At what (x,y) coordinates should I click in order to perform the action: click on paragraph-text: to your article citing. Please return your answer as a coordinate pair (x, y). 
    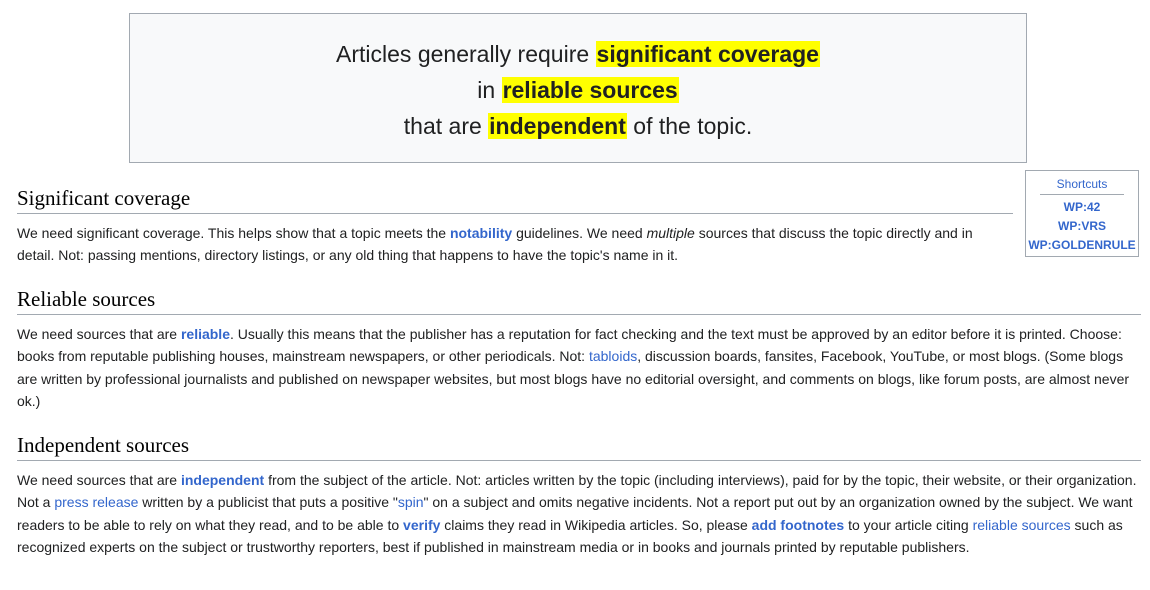
    Looking at the image, I should click on (908, 524).